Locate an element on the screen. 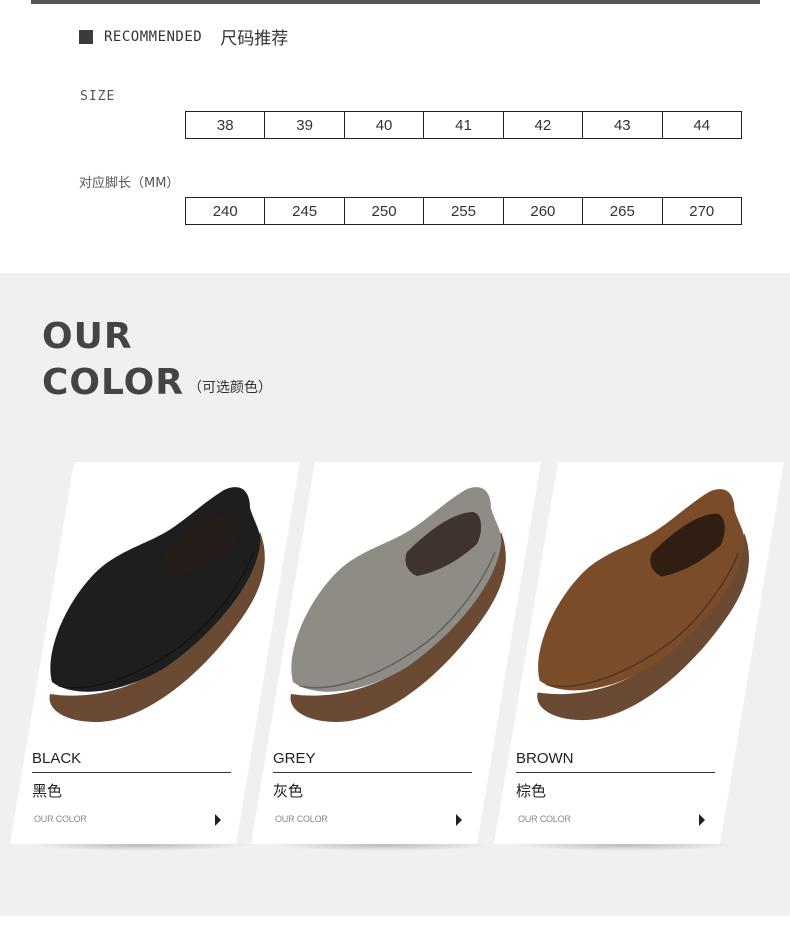 The width and height of the screenshot is (790, 929). color-name: GREY is located at coordinates (294, 758).